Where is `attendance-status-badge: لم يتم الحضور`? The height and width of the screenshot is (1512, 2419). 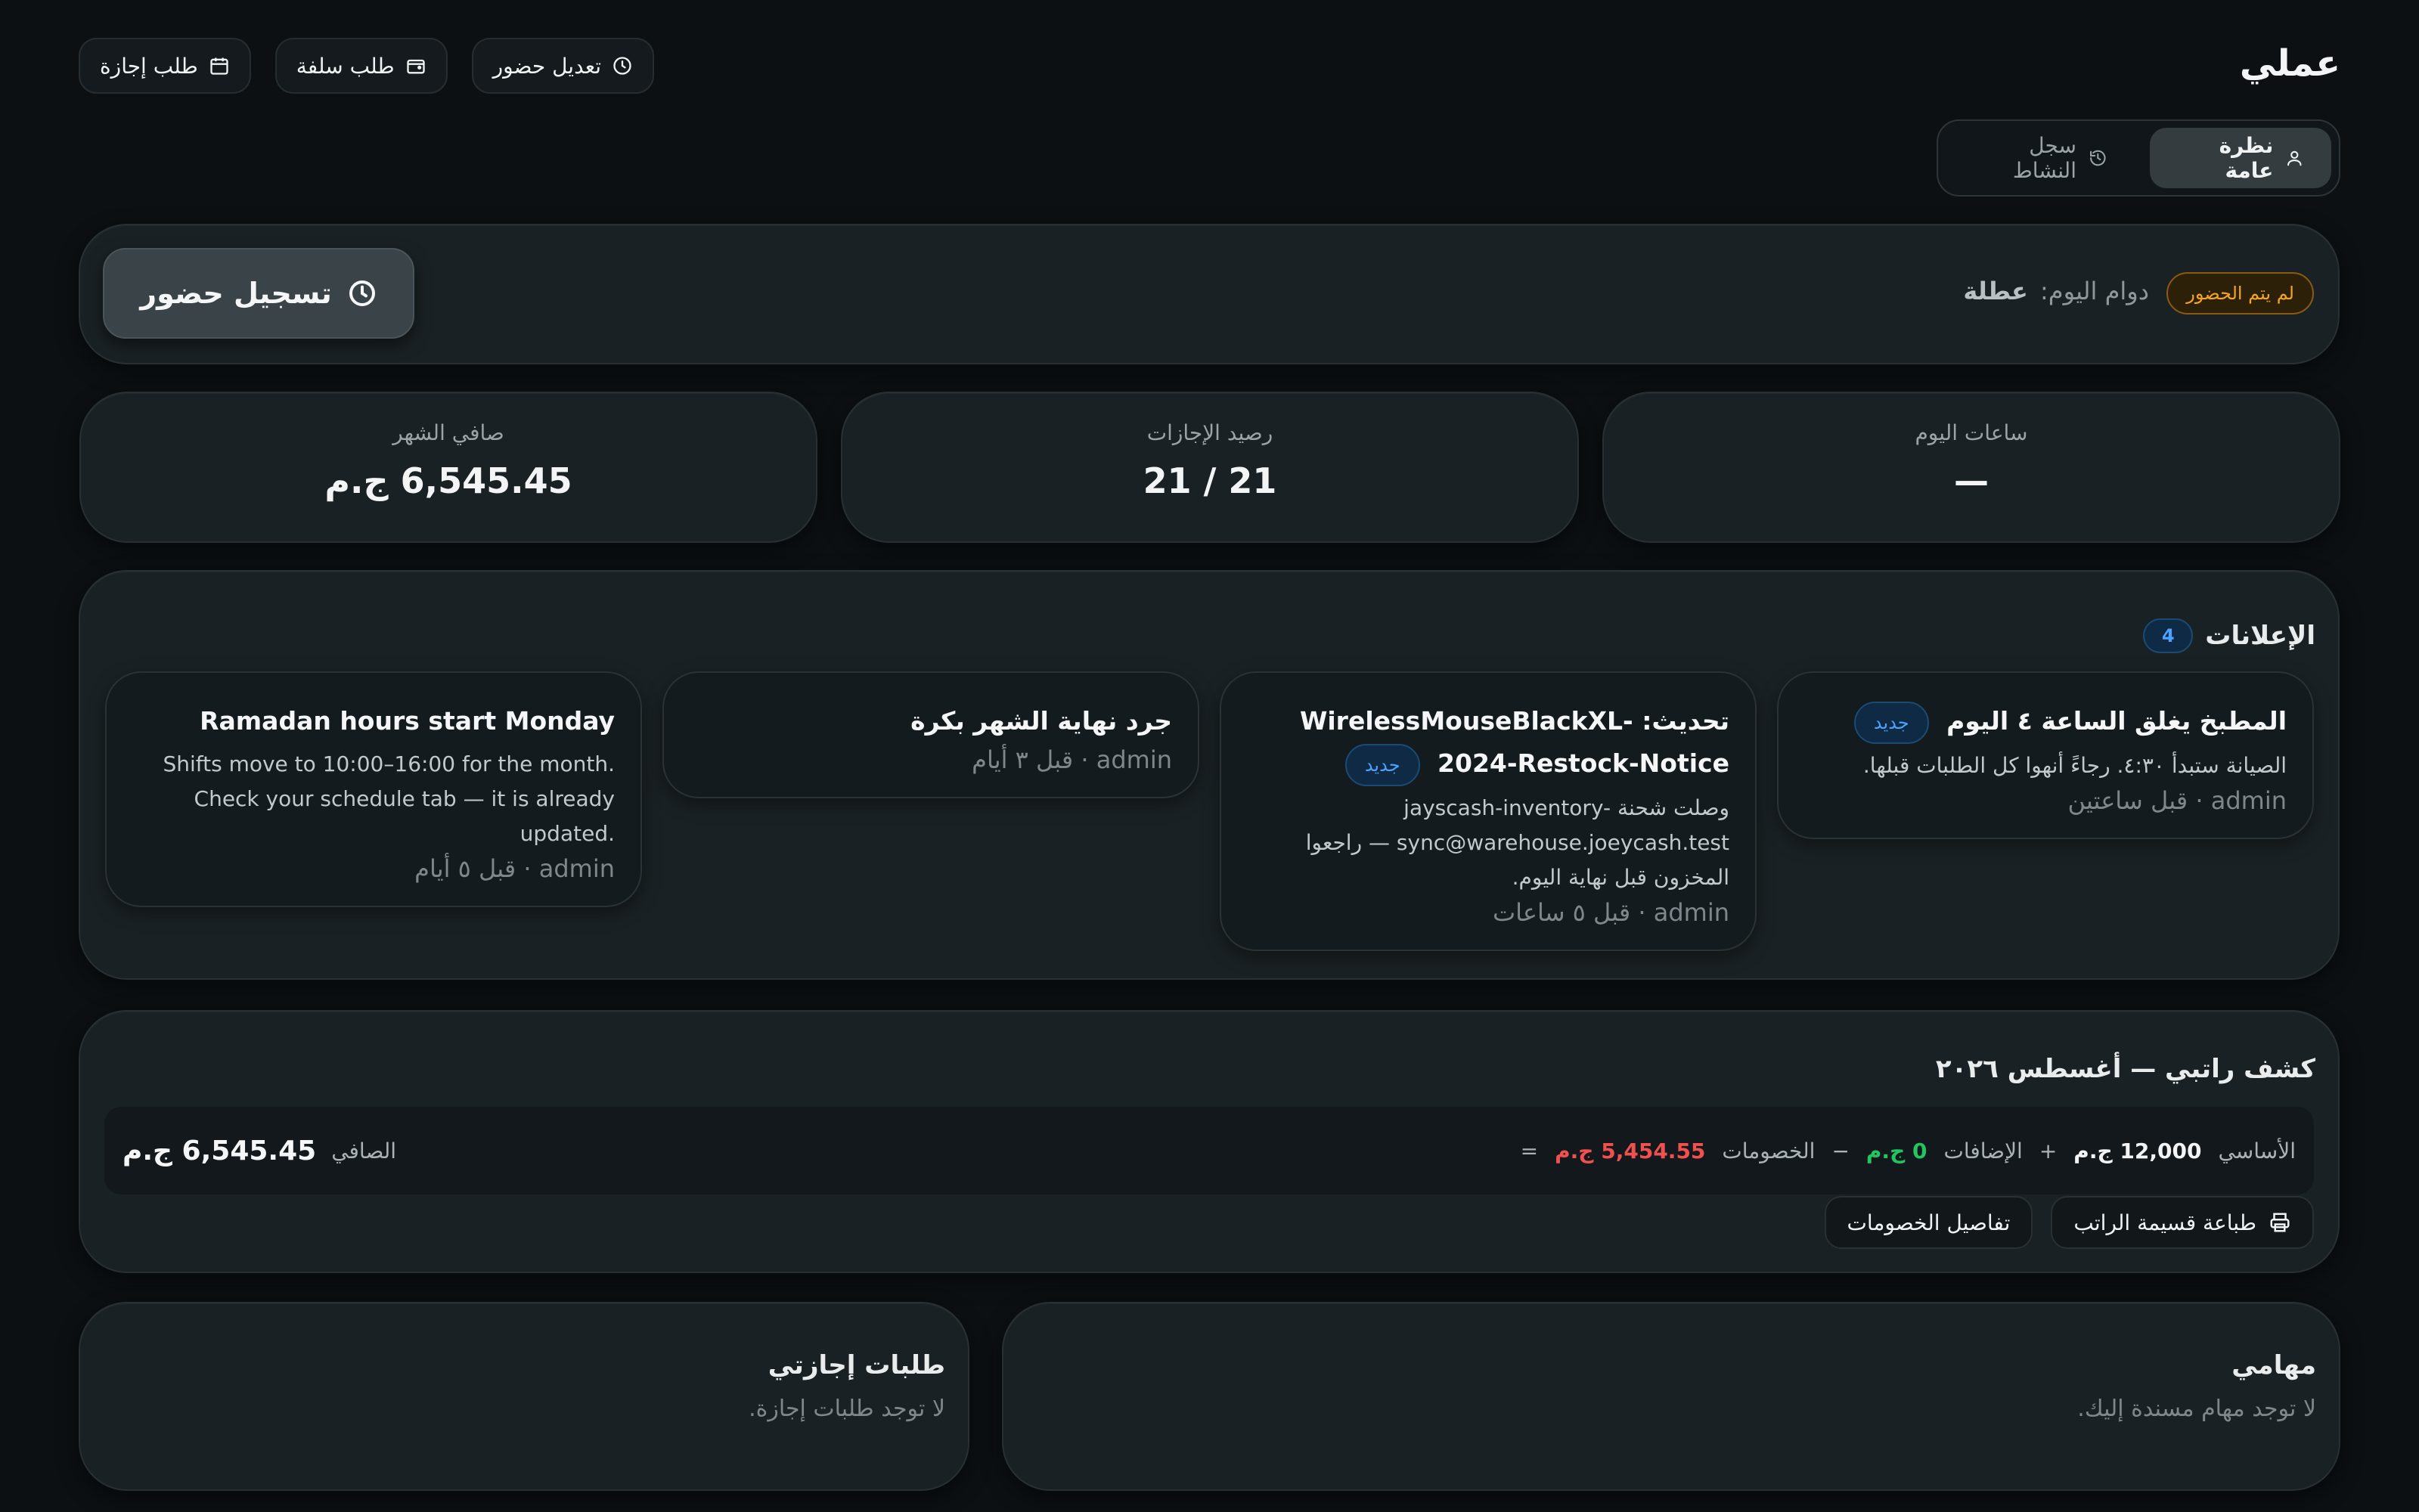 attendance-status-badge: لم يتم الحضور is located at coordinates (2240, 293).